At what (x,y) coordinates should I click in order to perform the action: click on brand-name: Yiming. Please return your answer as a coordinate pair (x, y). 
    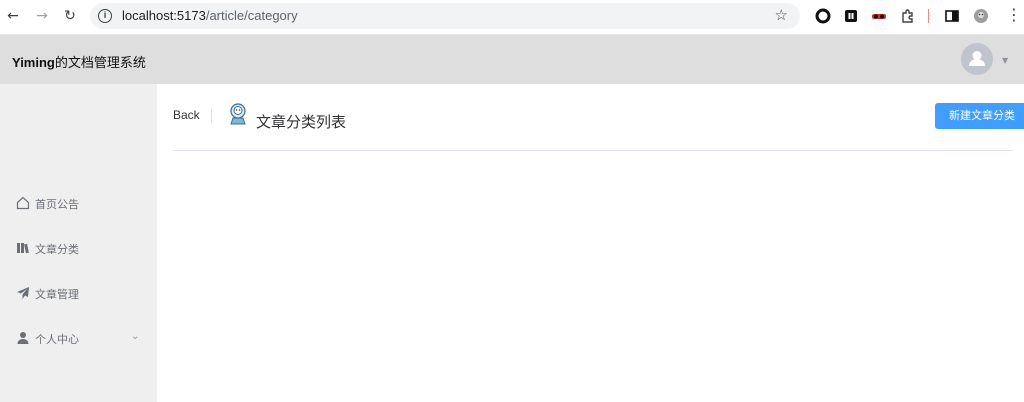
    Looking at the image, I should click on (33, 62).